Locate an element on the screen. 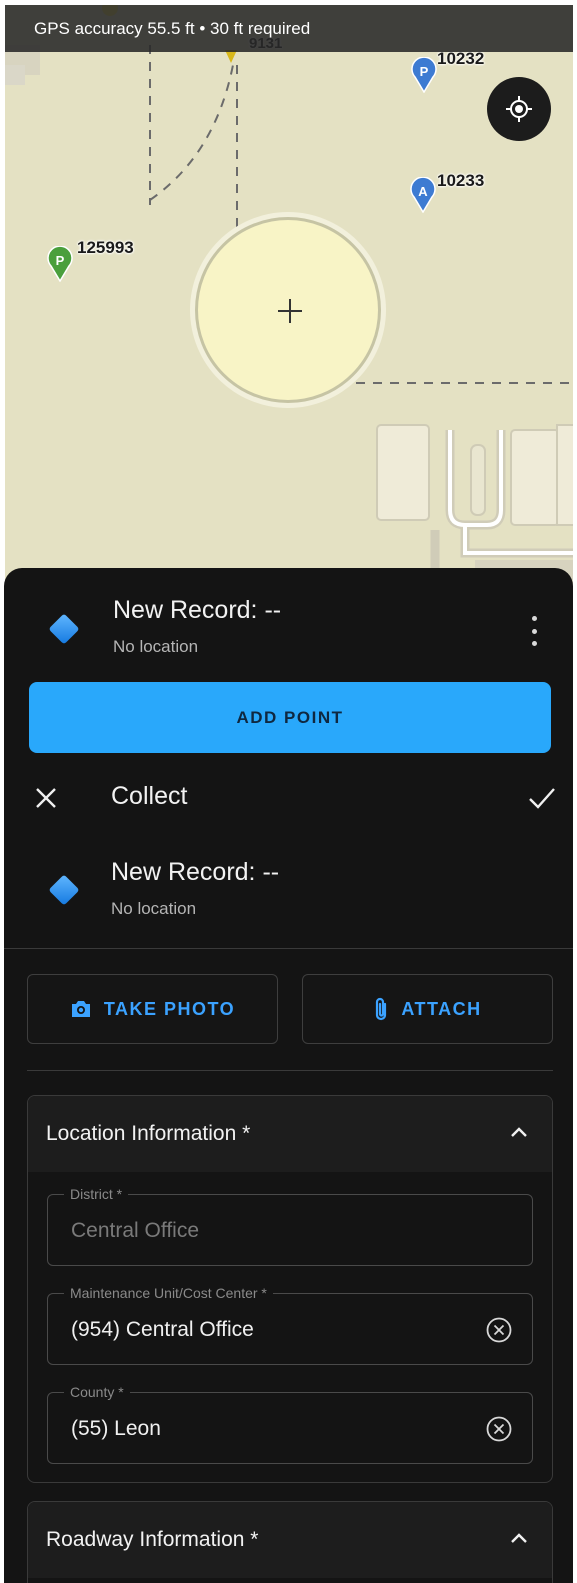 This screenshot has height=1583, width=577. section-title: Roadway Information * is located at coordinates (152, 1539).